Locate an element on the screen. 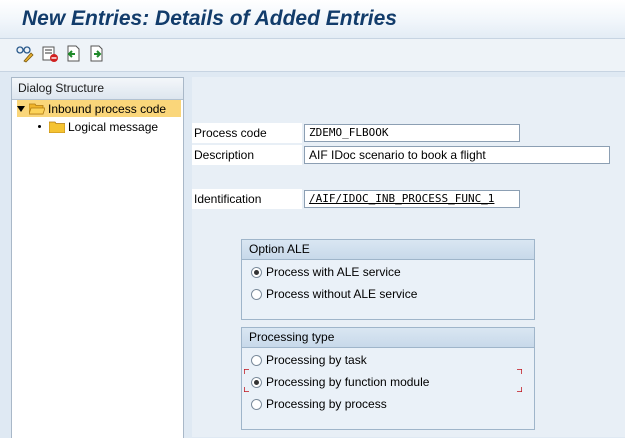 The width and height of the screenshot is (625, 438). radio-processing-by-task: Processing by task is located at coordinates (309, 360).